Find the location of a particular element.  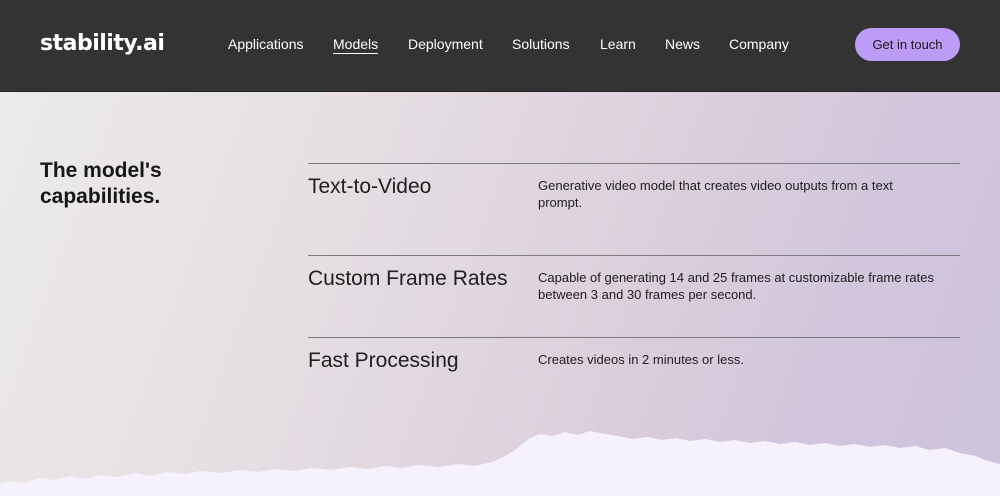

section-title: The model's capabilities. is located at coordinates (101, 183).